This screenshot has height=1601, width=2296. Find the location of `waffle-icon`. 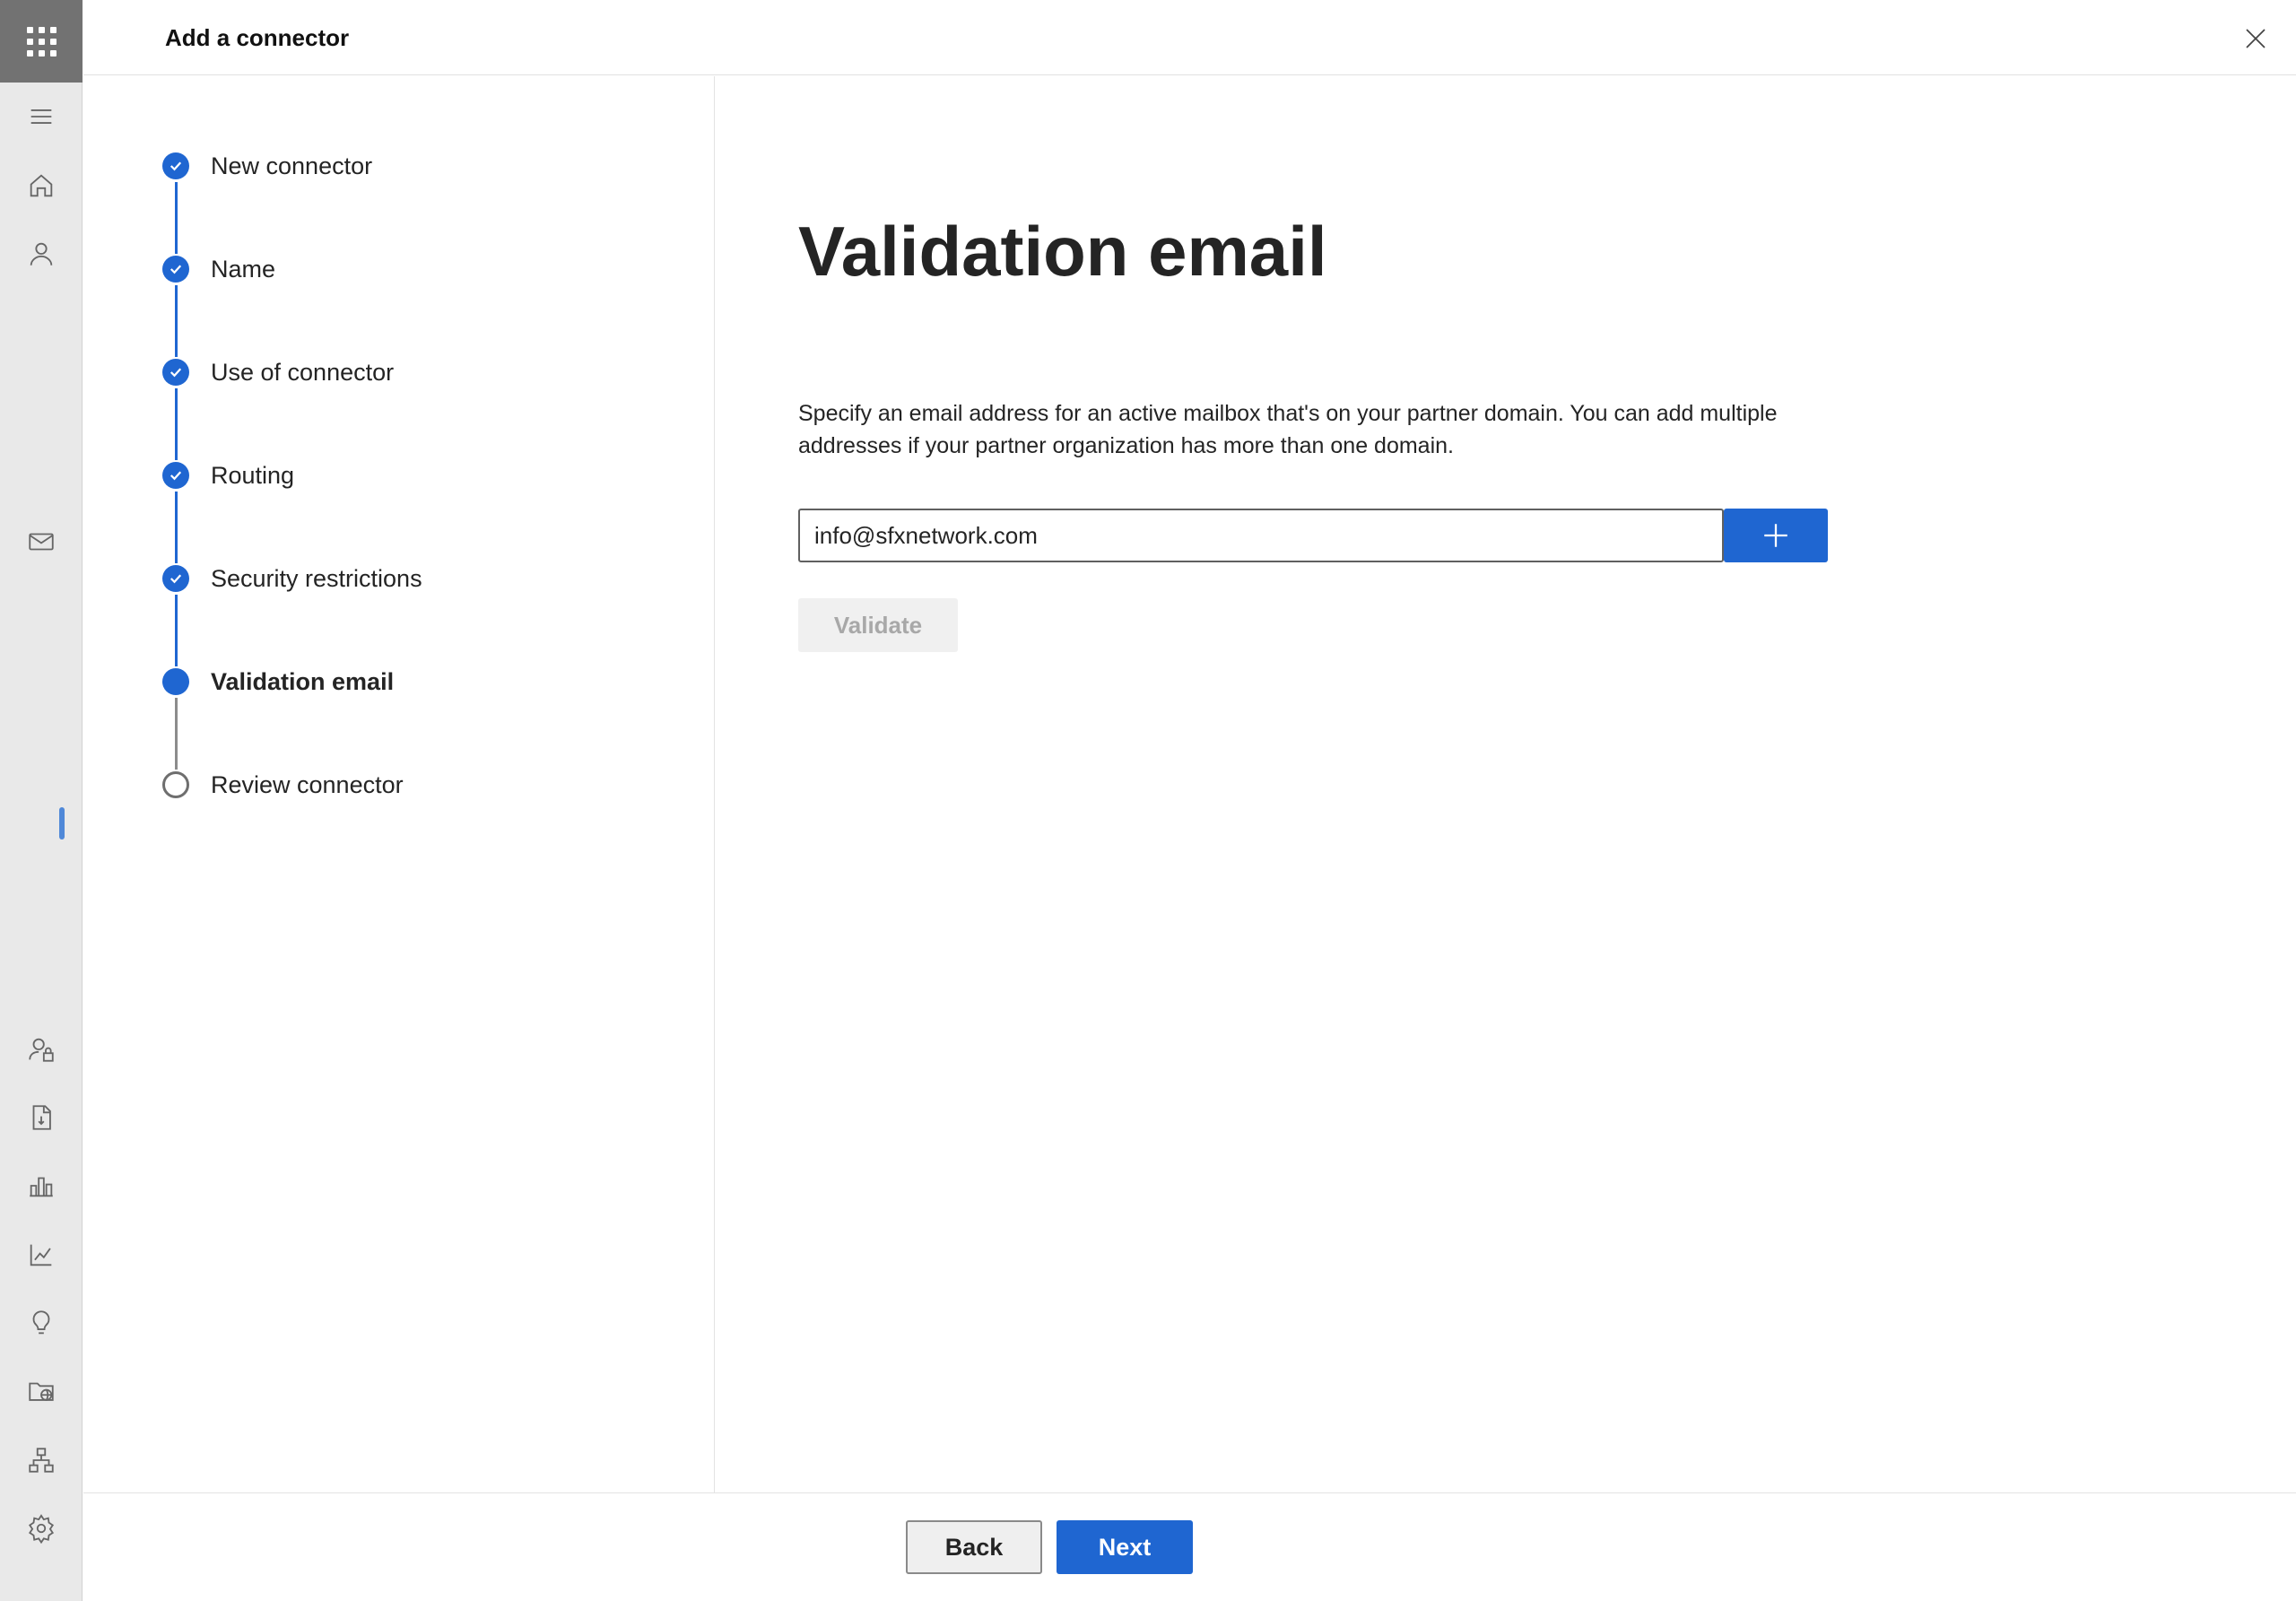

waffle-icon is located at coordinates (41, 41).